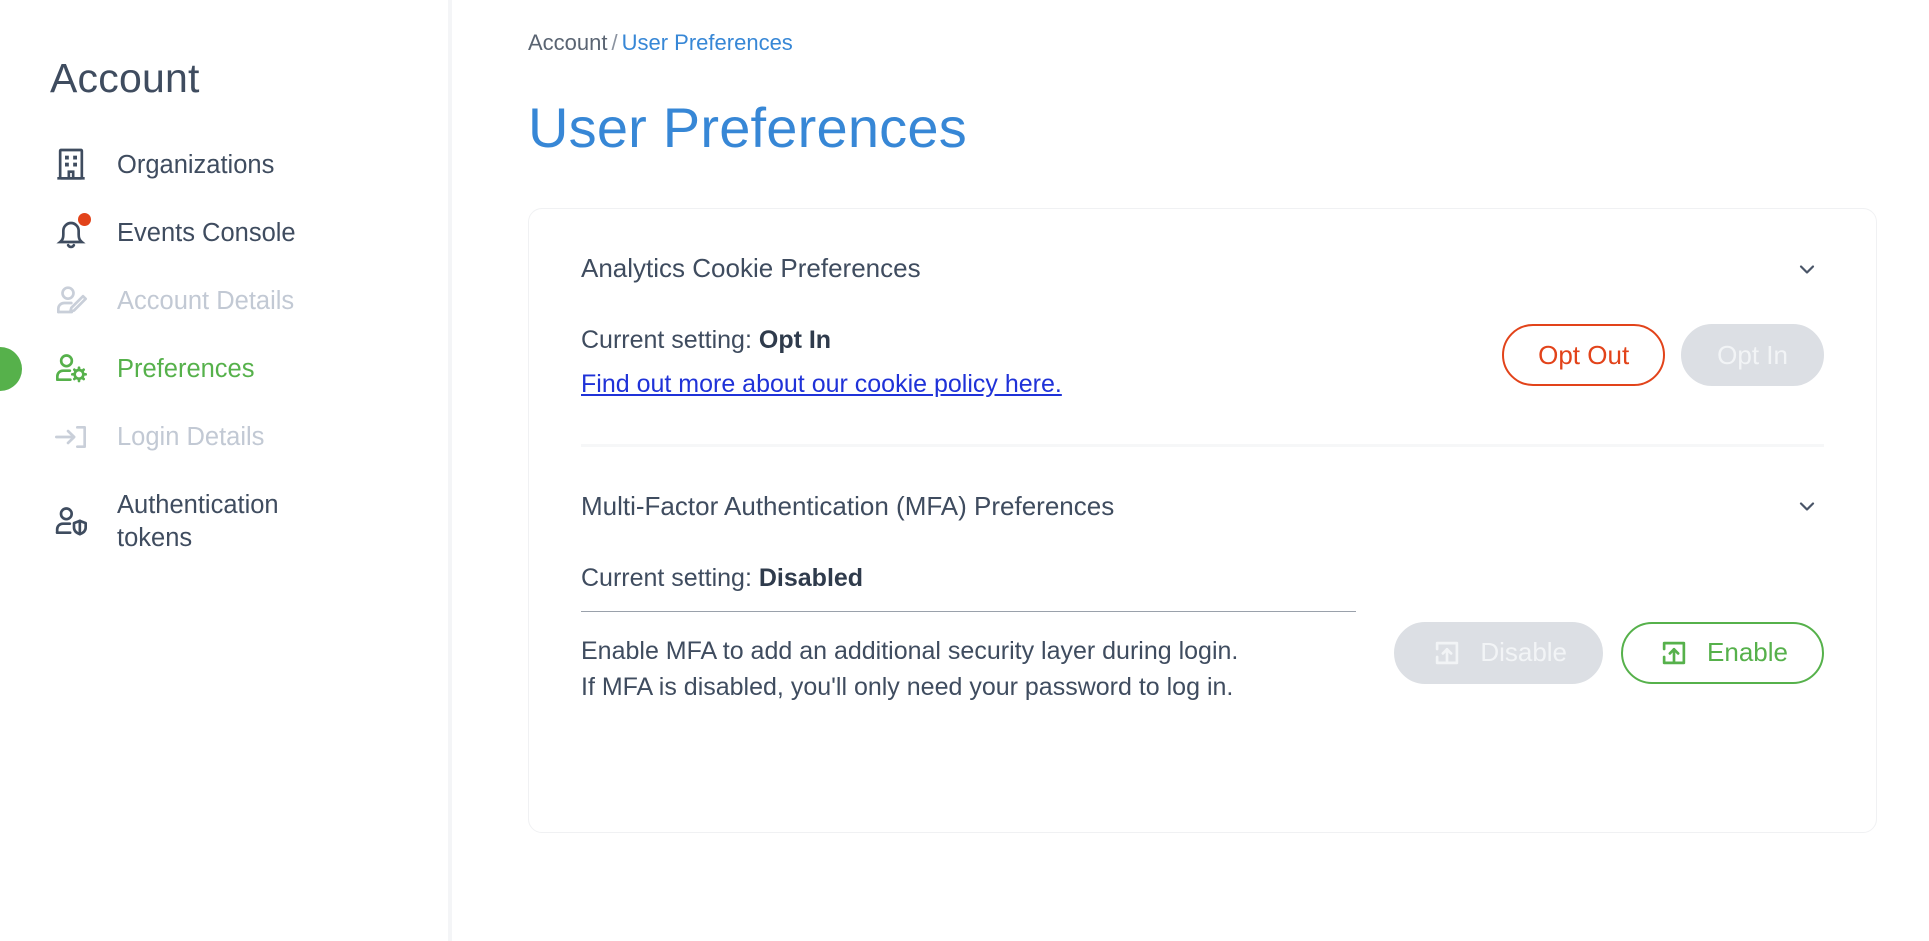  What do you see at coordinates (206, 300) in the screenshot?
I see `sidebar-item-label: Account Details` at bounding box center [206, 300].